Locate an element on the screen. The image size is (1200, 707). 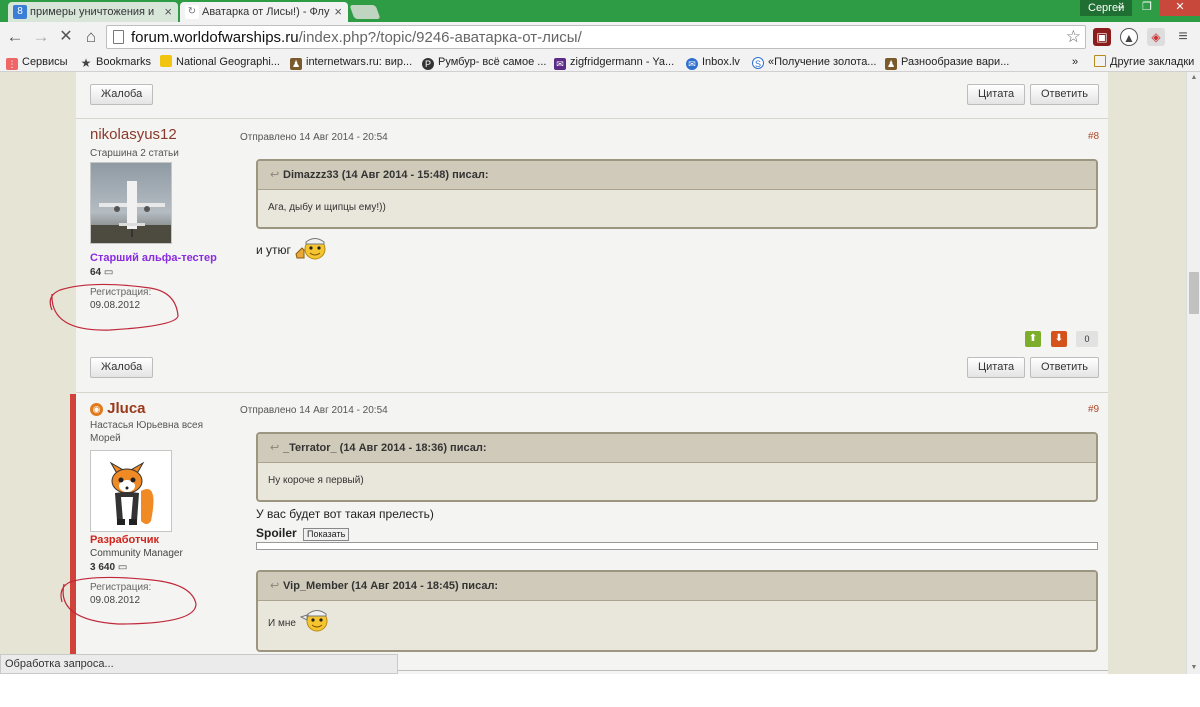
back-arrow-icon: ← is located at coordinates (15, 37).